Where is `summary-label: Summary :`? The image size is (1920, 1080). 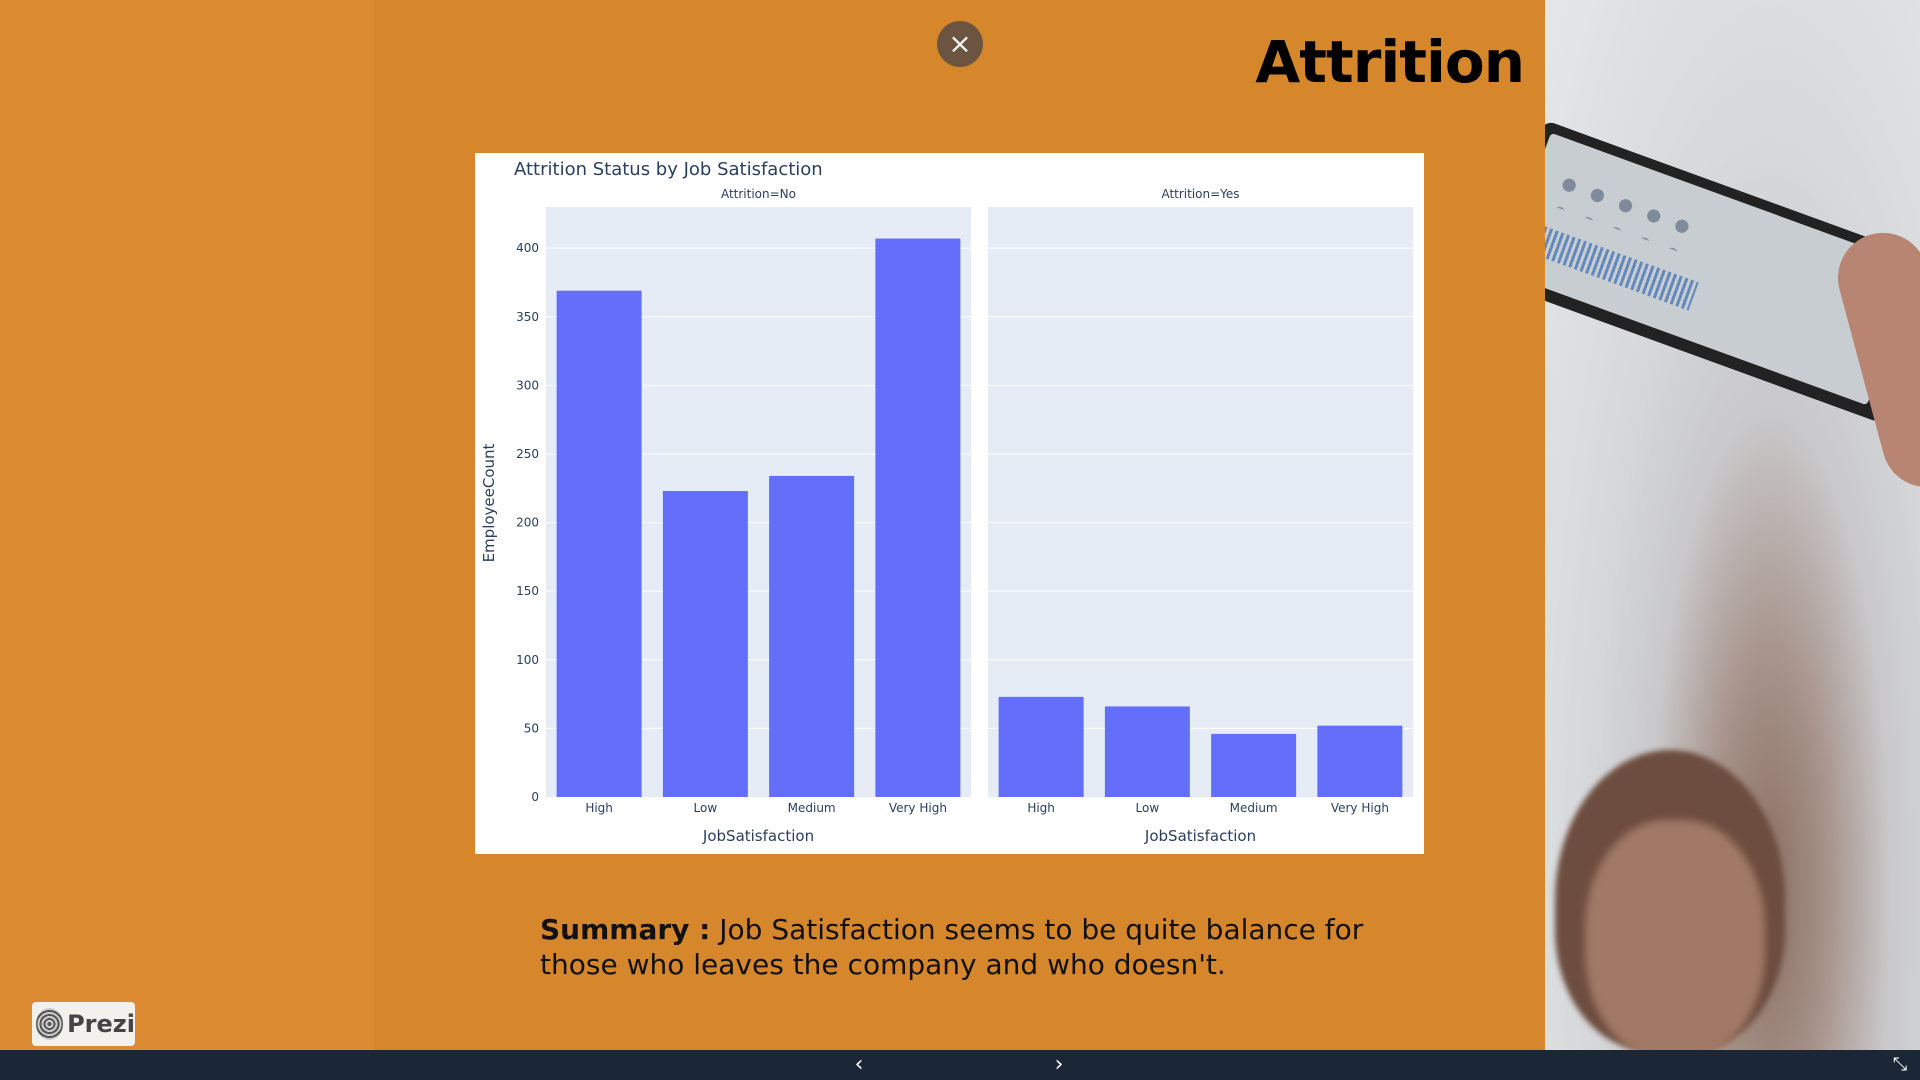 summary-label: Summary : is located at coordinates (625, 929).